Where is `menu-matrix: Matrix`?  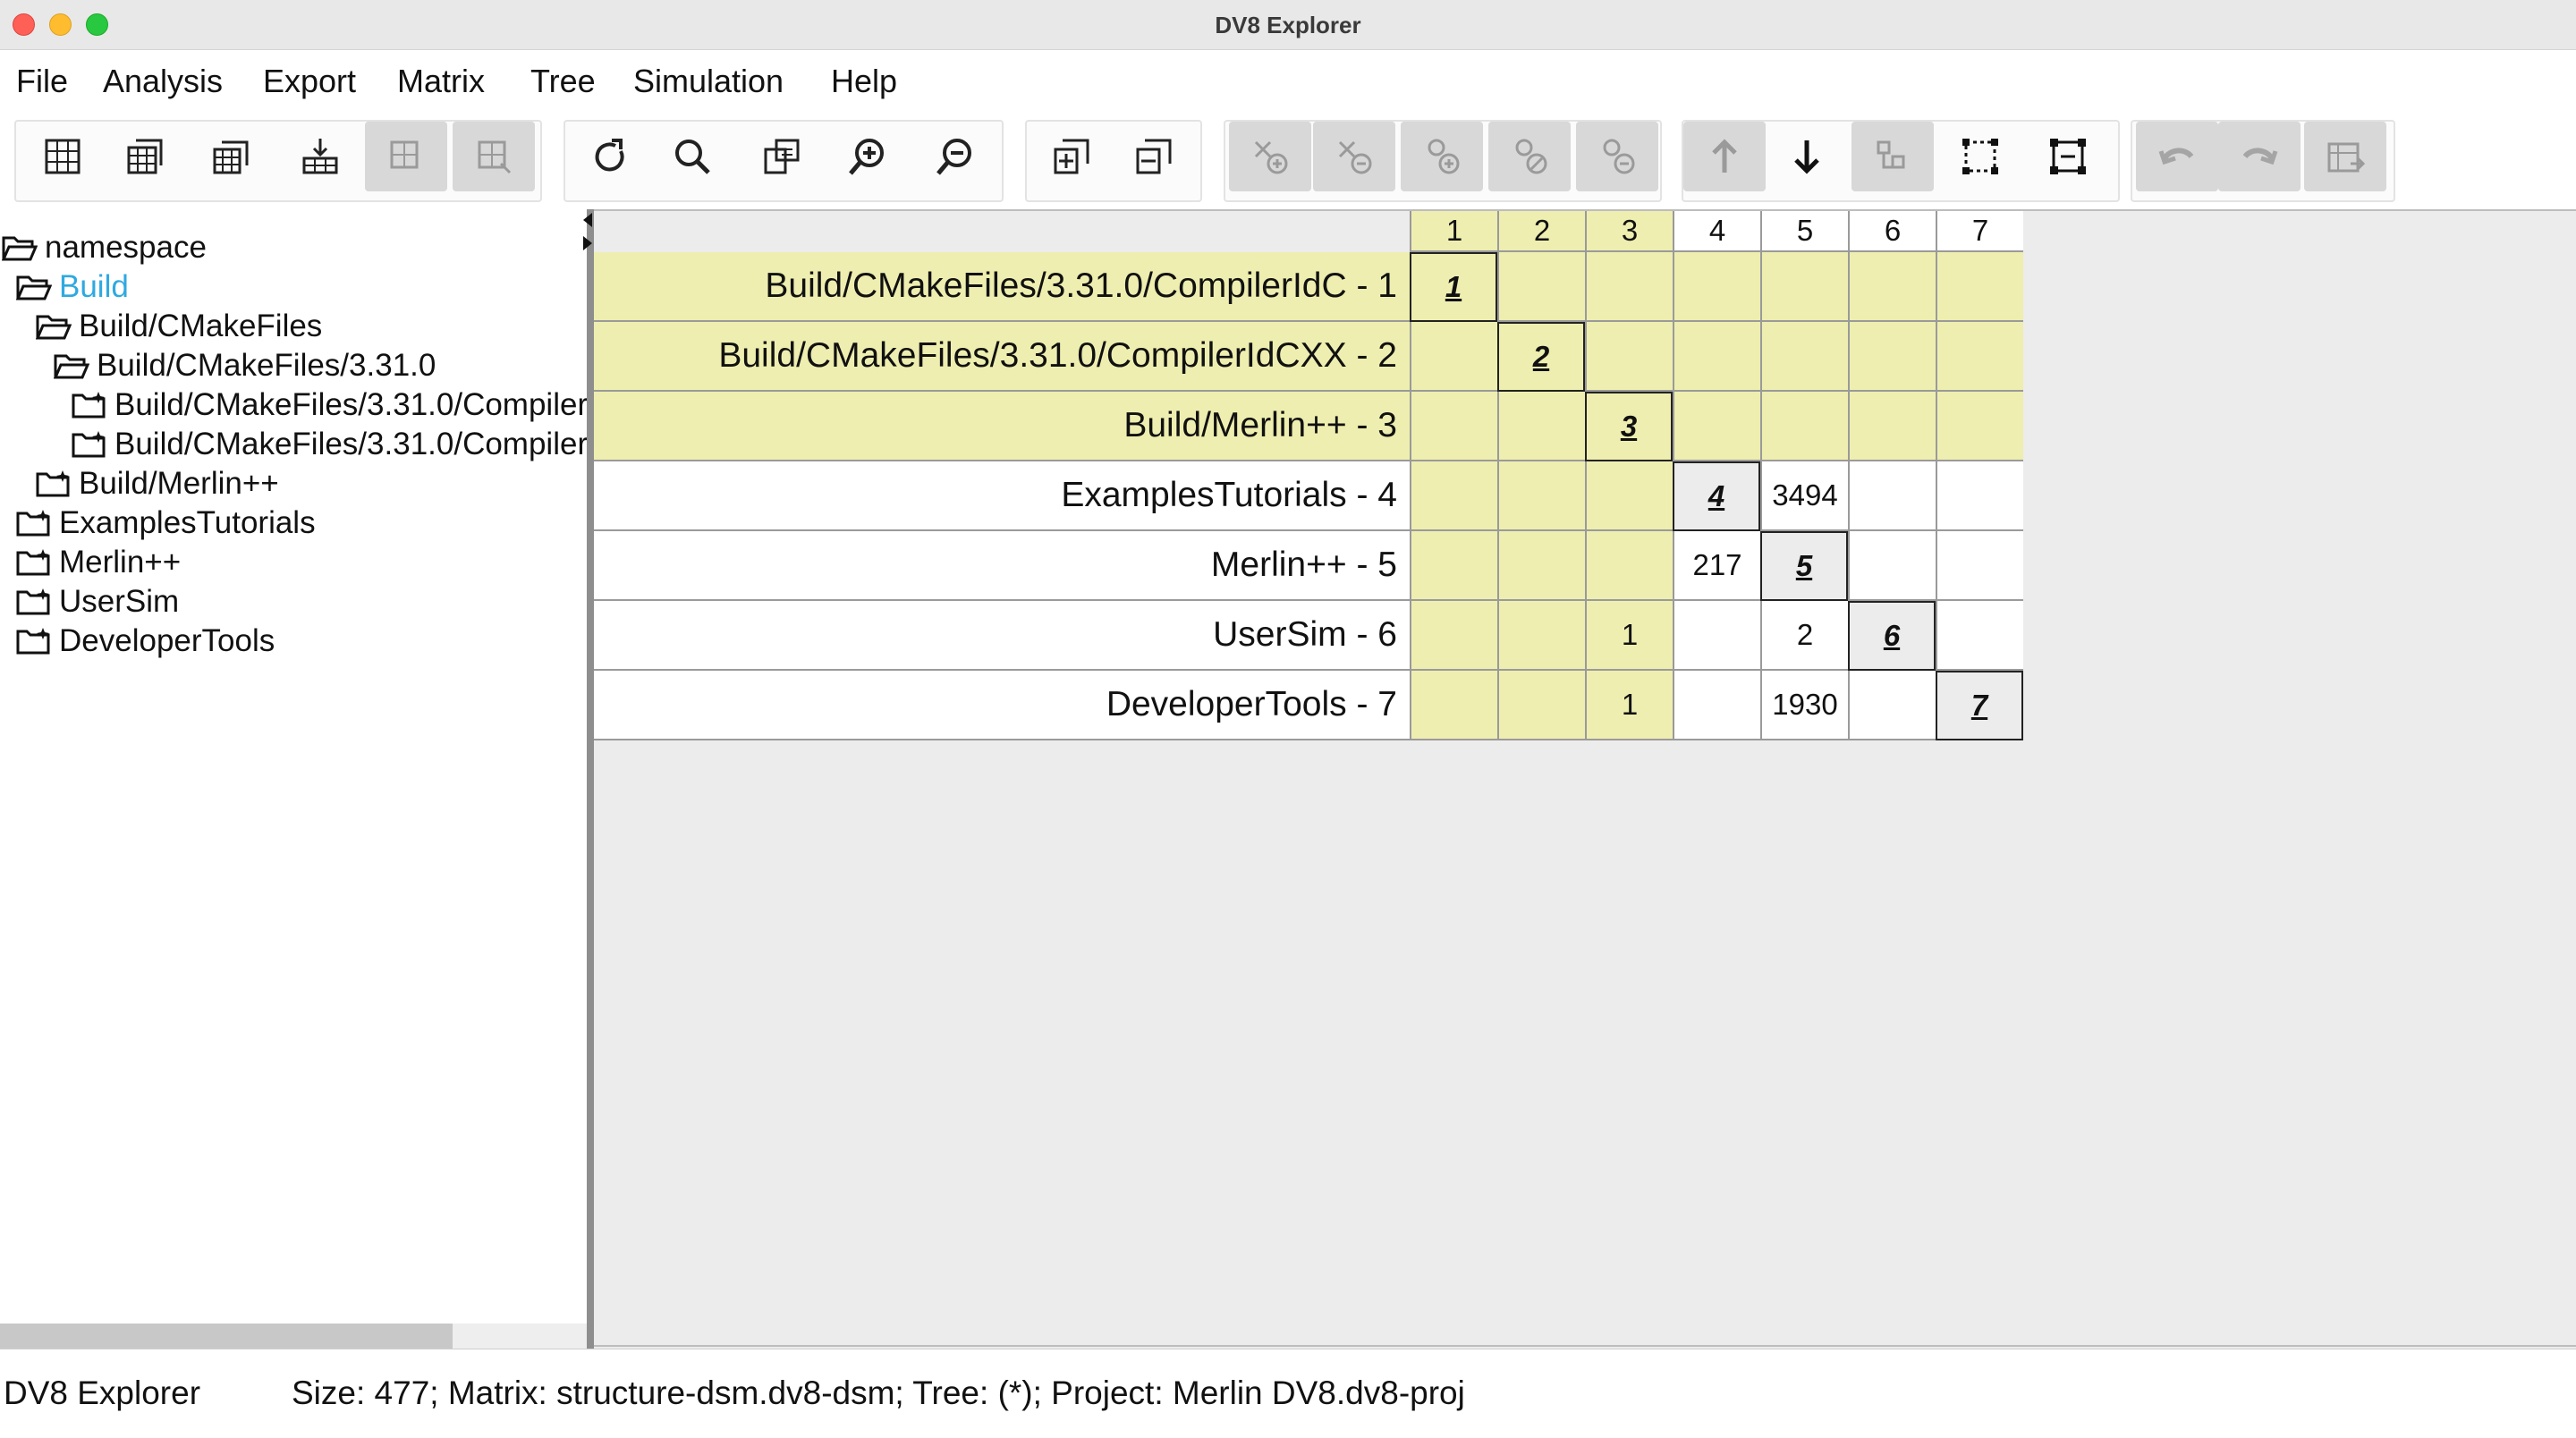
menu-matrix: Matrix is located at coordinates (441, 81).